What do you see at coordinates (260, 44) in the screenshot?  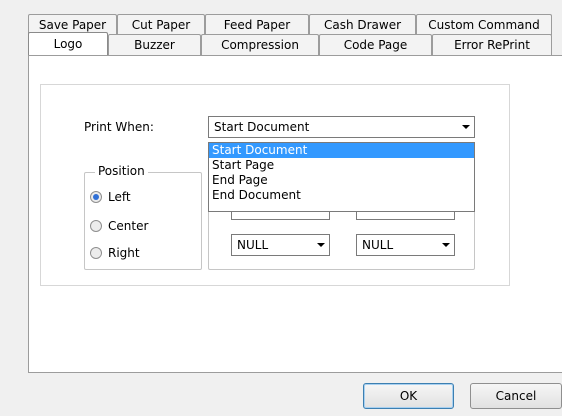 I see `tab-compression: Compression` at bounding box center [260, 44].